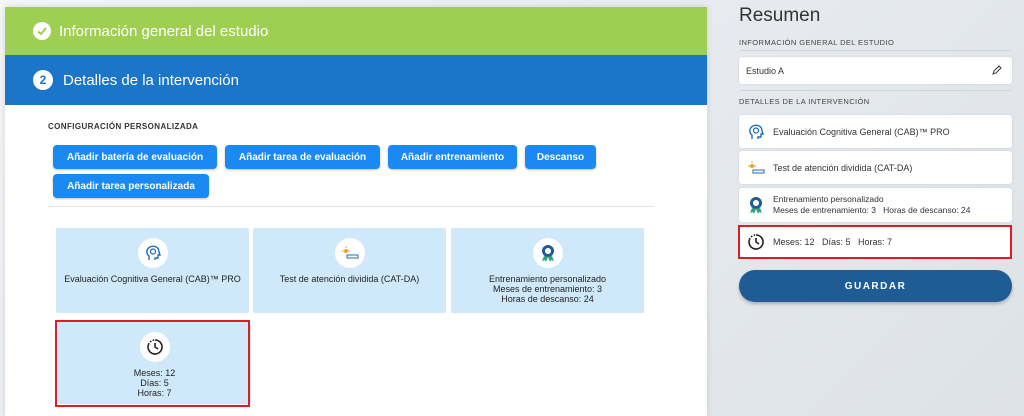  What do you see at coordinates (875, 242) in the screenshot?
I see `highlight-box-rest-summary` at bounding box center [875, 242].